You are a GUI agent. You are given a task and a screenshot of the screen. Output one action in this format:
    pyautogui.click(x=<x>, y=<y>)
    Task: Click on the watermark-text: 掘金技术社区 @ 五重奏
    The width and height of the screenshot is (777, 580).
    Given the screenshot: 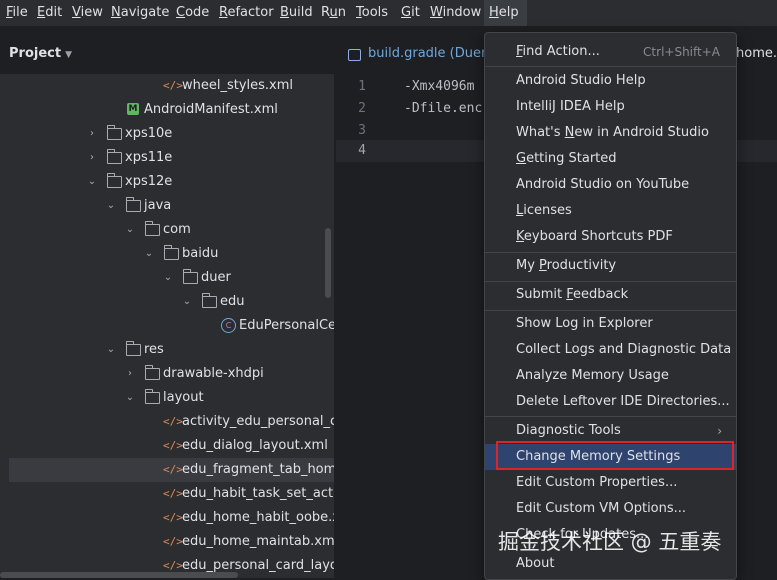 What is the action you would take?
    pyautogui.click(x=610, y=542)
    